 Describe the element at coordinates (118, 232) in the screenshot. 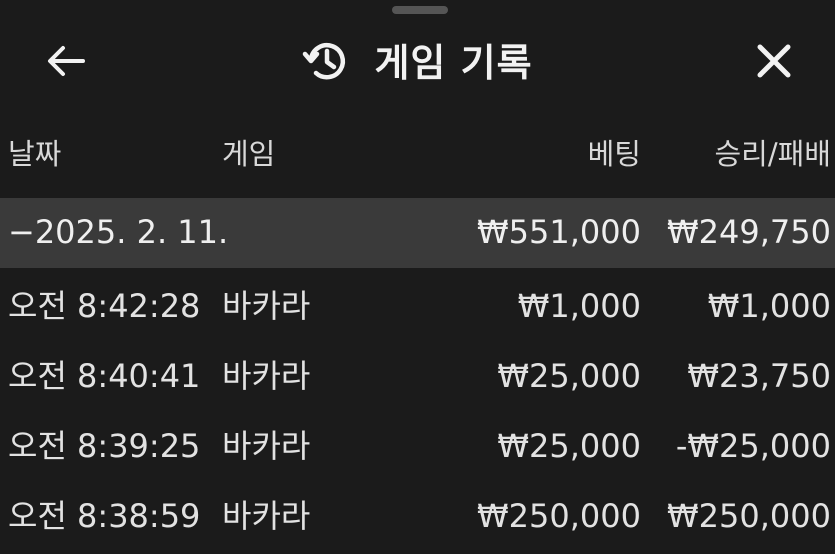

I see `date-group-label: −2025. 2. 11.` at that location.